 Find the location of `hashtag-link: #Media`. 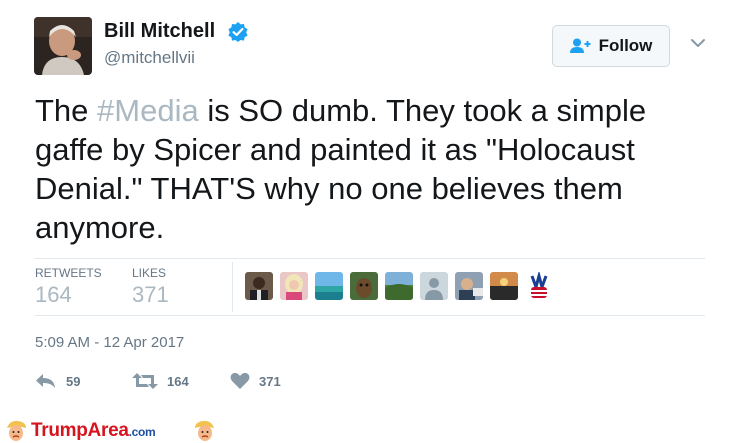

hashtag-link: #Media is located at coordinates (148, 110).